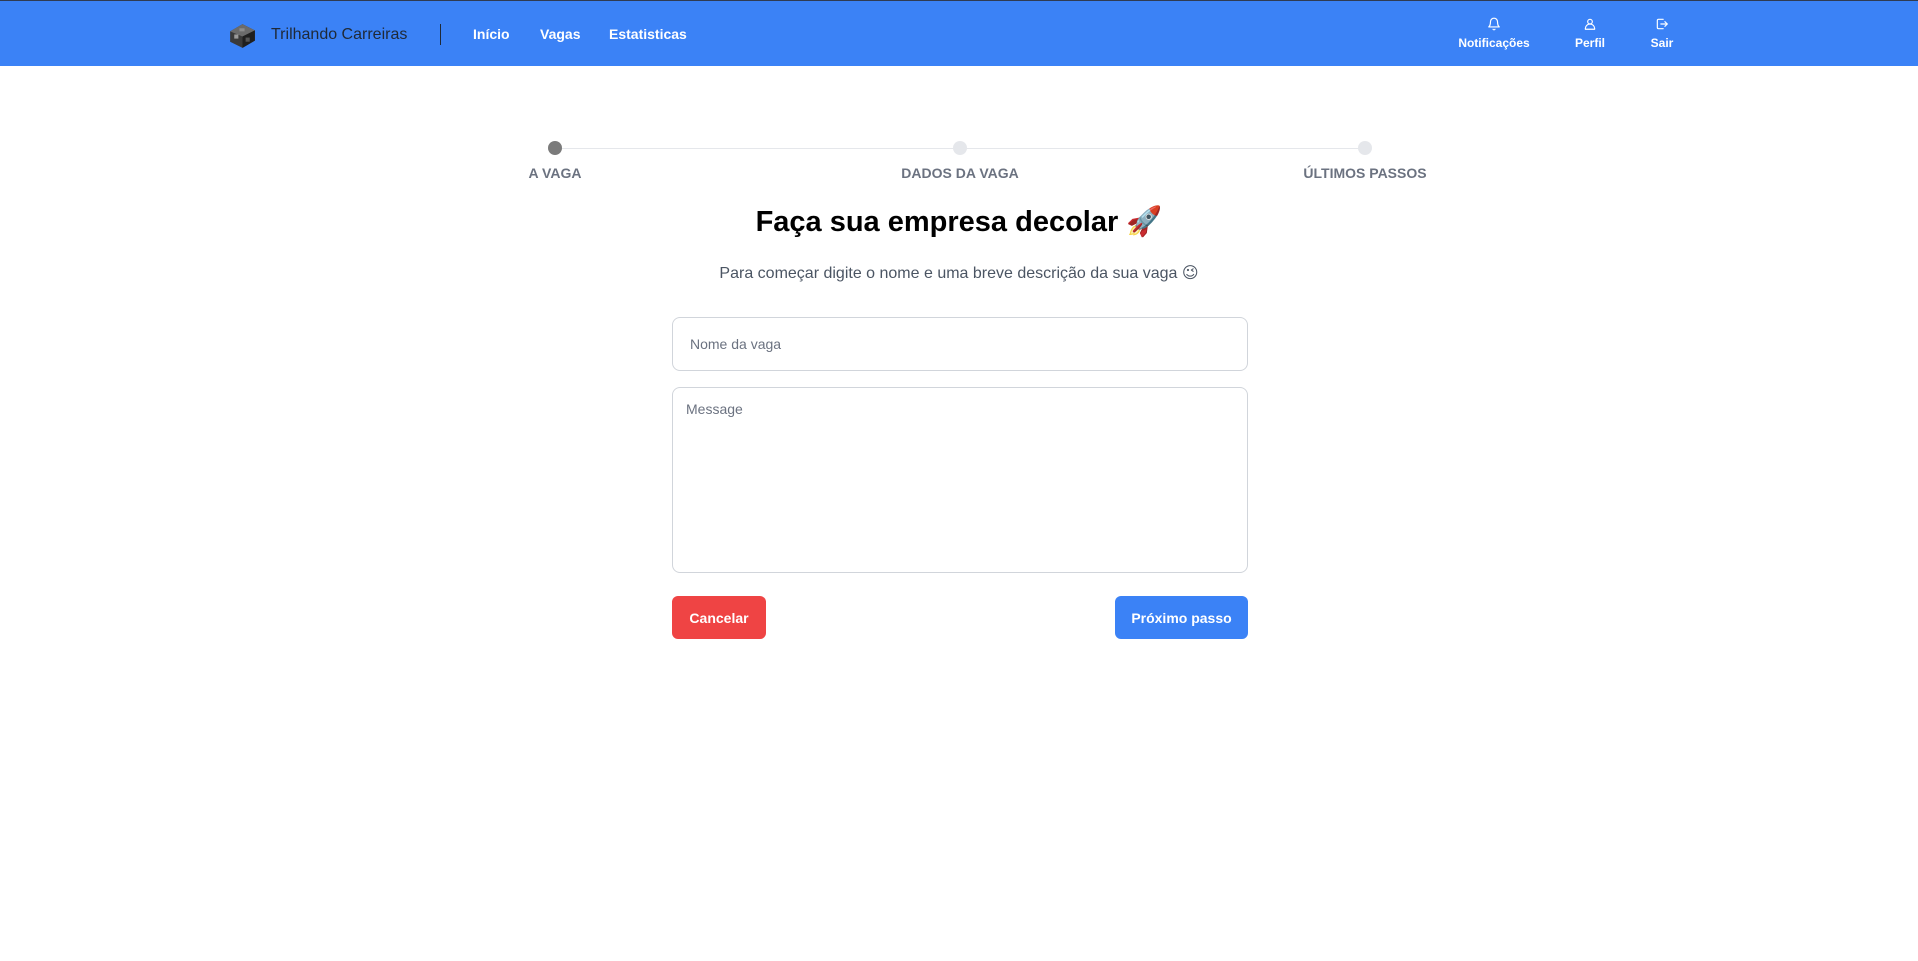  What do you see at coordinates (1365, 173) in the screenshot?
I see `step-label-ultimos-passos: ÚLTIMOS PASSOS` at bounding box center [1365, 173].